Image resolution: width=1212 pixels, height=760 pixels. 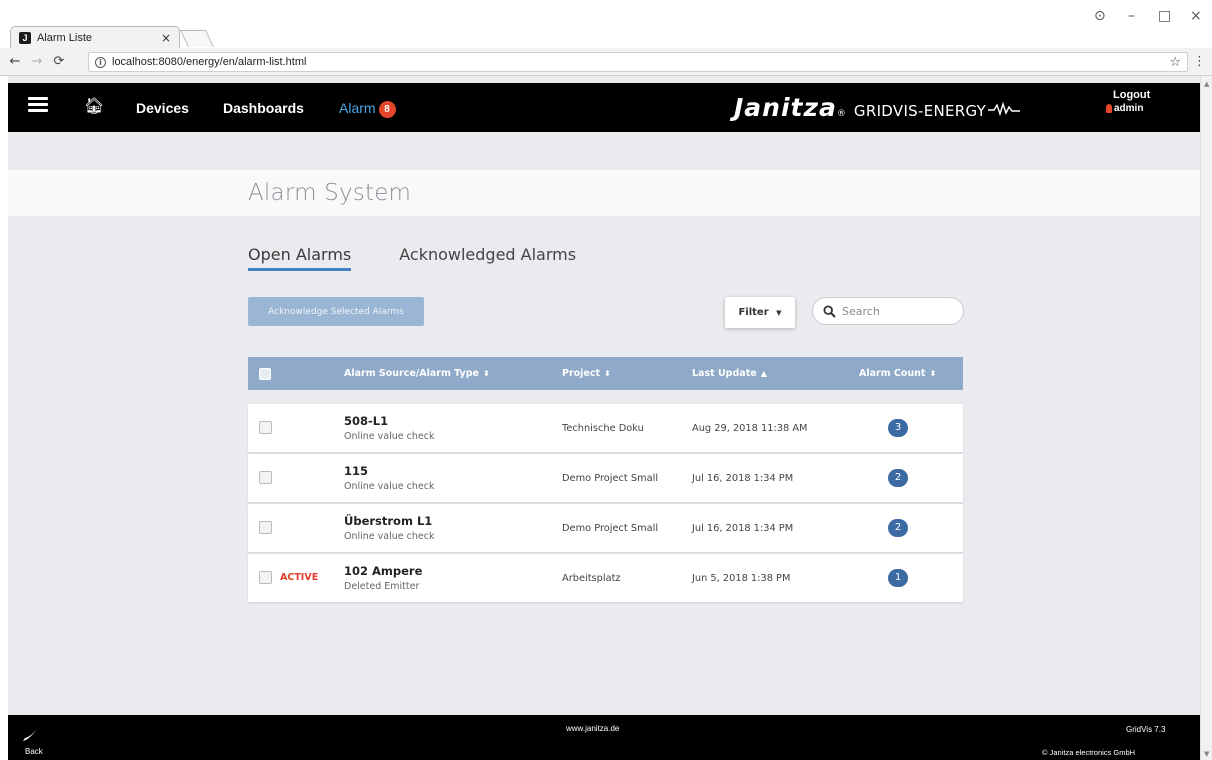 What do you see at coordinates (30, 735) in the screenshot?
I see `back-swoosh-icon` at bounding box center [30, 735].